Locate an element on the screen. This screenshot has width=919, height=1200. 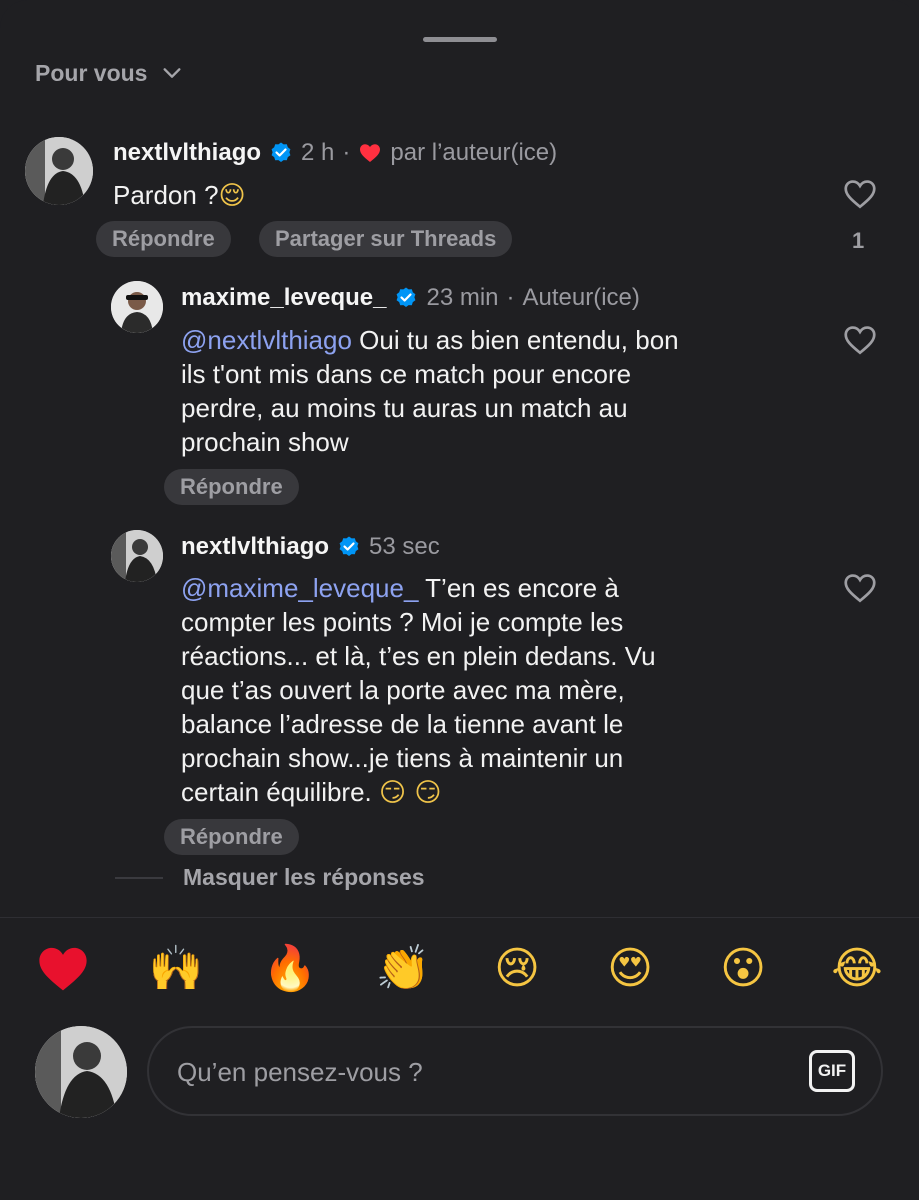
heart-emoji-icon is located at coordinates (63, 969).